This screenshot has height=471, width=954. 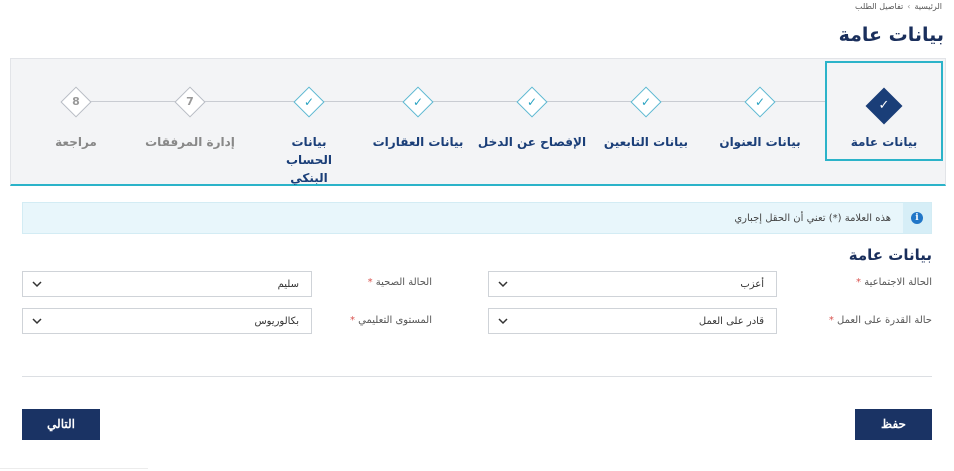 I want to click on step-label: بيانات العنوان, so click(x=760, y=142).